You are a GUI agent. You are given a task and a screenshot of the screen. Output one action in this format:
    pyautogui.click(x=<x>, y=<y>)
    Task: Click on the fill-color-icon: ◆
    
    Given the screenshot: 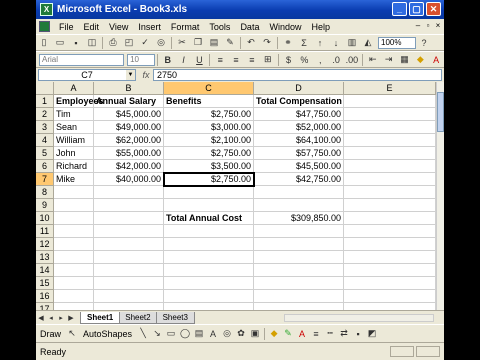 What is the action you would take?
    pyautogui.click(x=420, y=59)
    